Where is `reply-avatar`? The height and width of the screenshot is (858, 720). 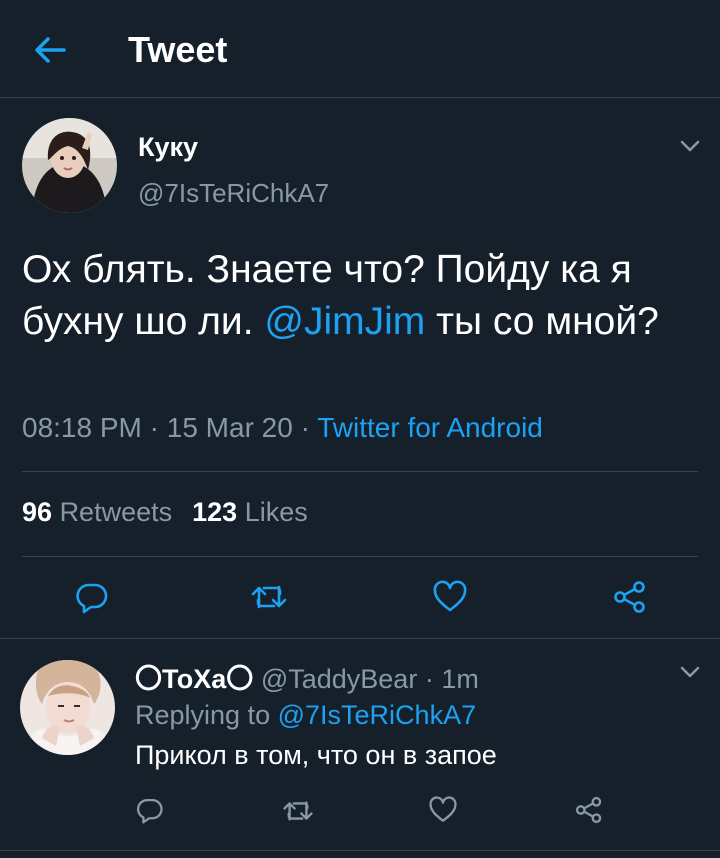
reply-avatar is located at coordinates (67, 707).